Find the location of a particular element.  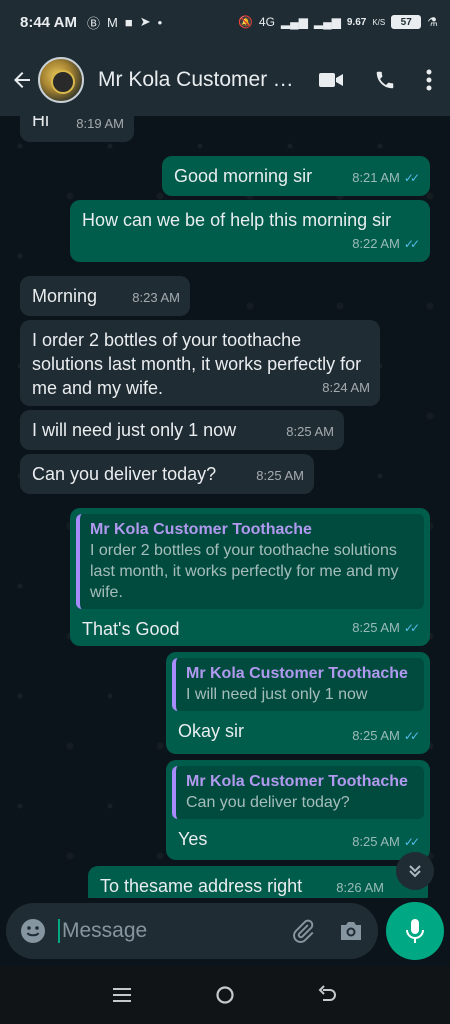

chat-header: Mr Kola Customer Toothache is located at coordinates (225, 80).